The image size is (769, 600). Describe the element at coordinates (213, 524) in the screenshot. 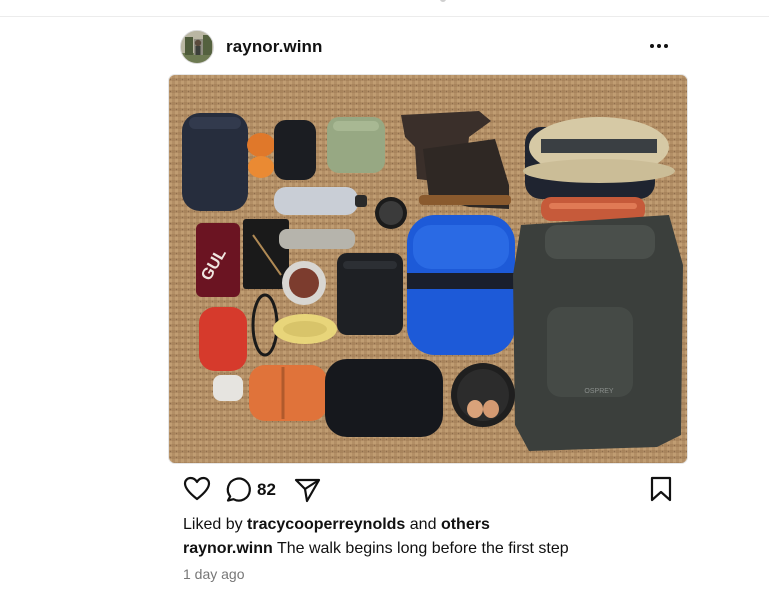

I see `likes-prefix: Liked by` at that location.